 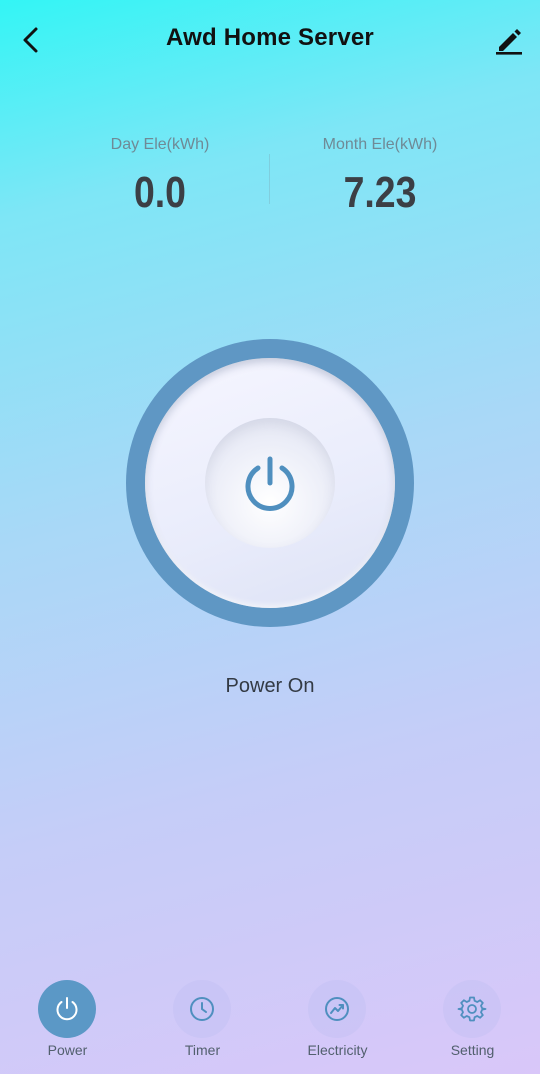 What do you see at coordinates (472, 1050) in the screenshot?
I see `tab-label: Setting` at bounding box center [472, 1050].